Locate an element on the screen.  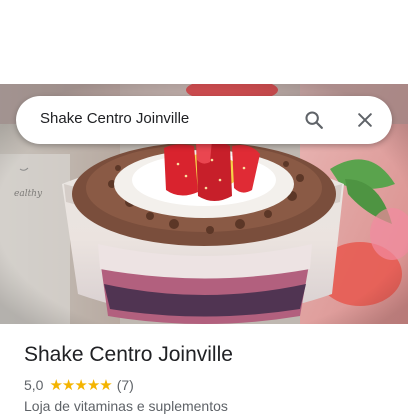
close-icon is located at coordinates (365, 120).